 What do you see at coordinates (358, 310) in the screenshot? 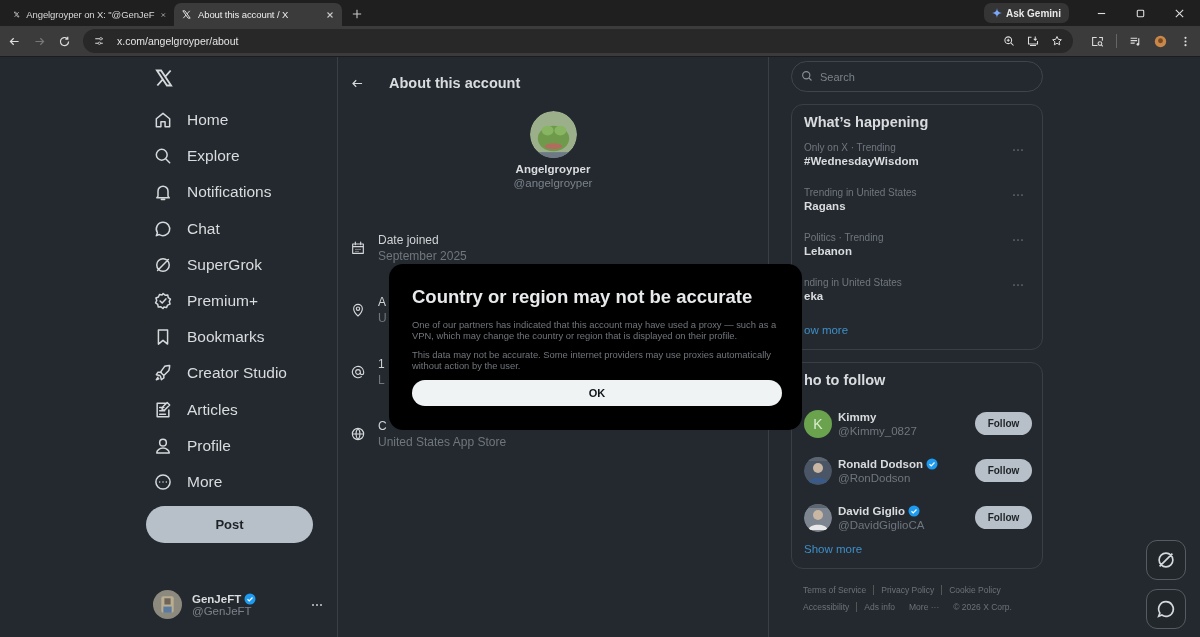
I see `location-pin-icon` at bounding box center [358, 310].